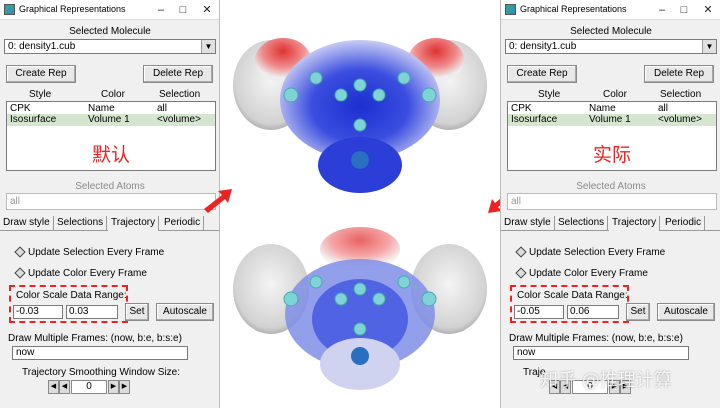  I want to click on range-min-input: -0.05, so click(539, 312).